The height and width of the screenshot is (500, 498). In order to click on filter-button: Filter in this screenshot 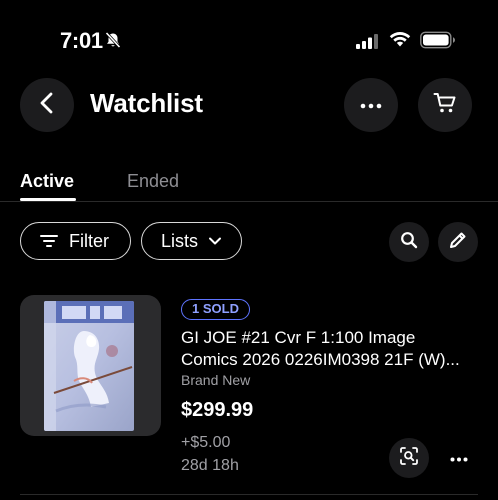, I will do `click(75, 241)`.